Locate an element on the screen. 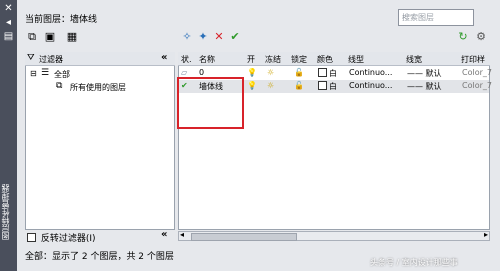 Image resolution: width=500 pixels, height=271 pixels. palette-title-strip: ✕ ◂ ▤ 图层特性管理器 is located at coordinates (8, 135).